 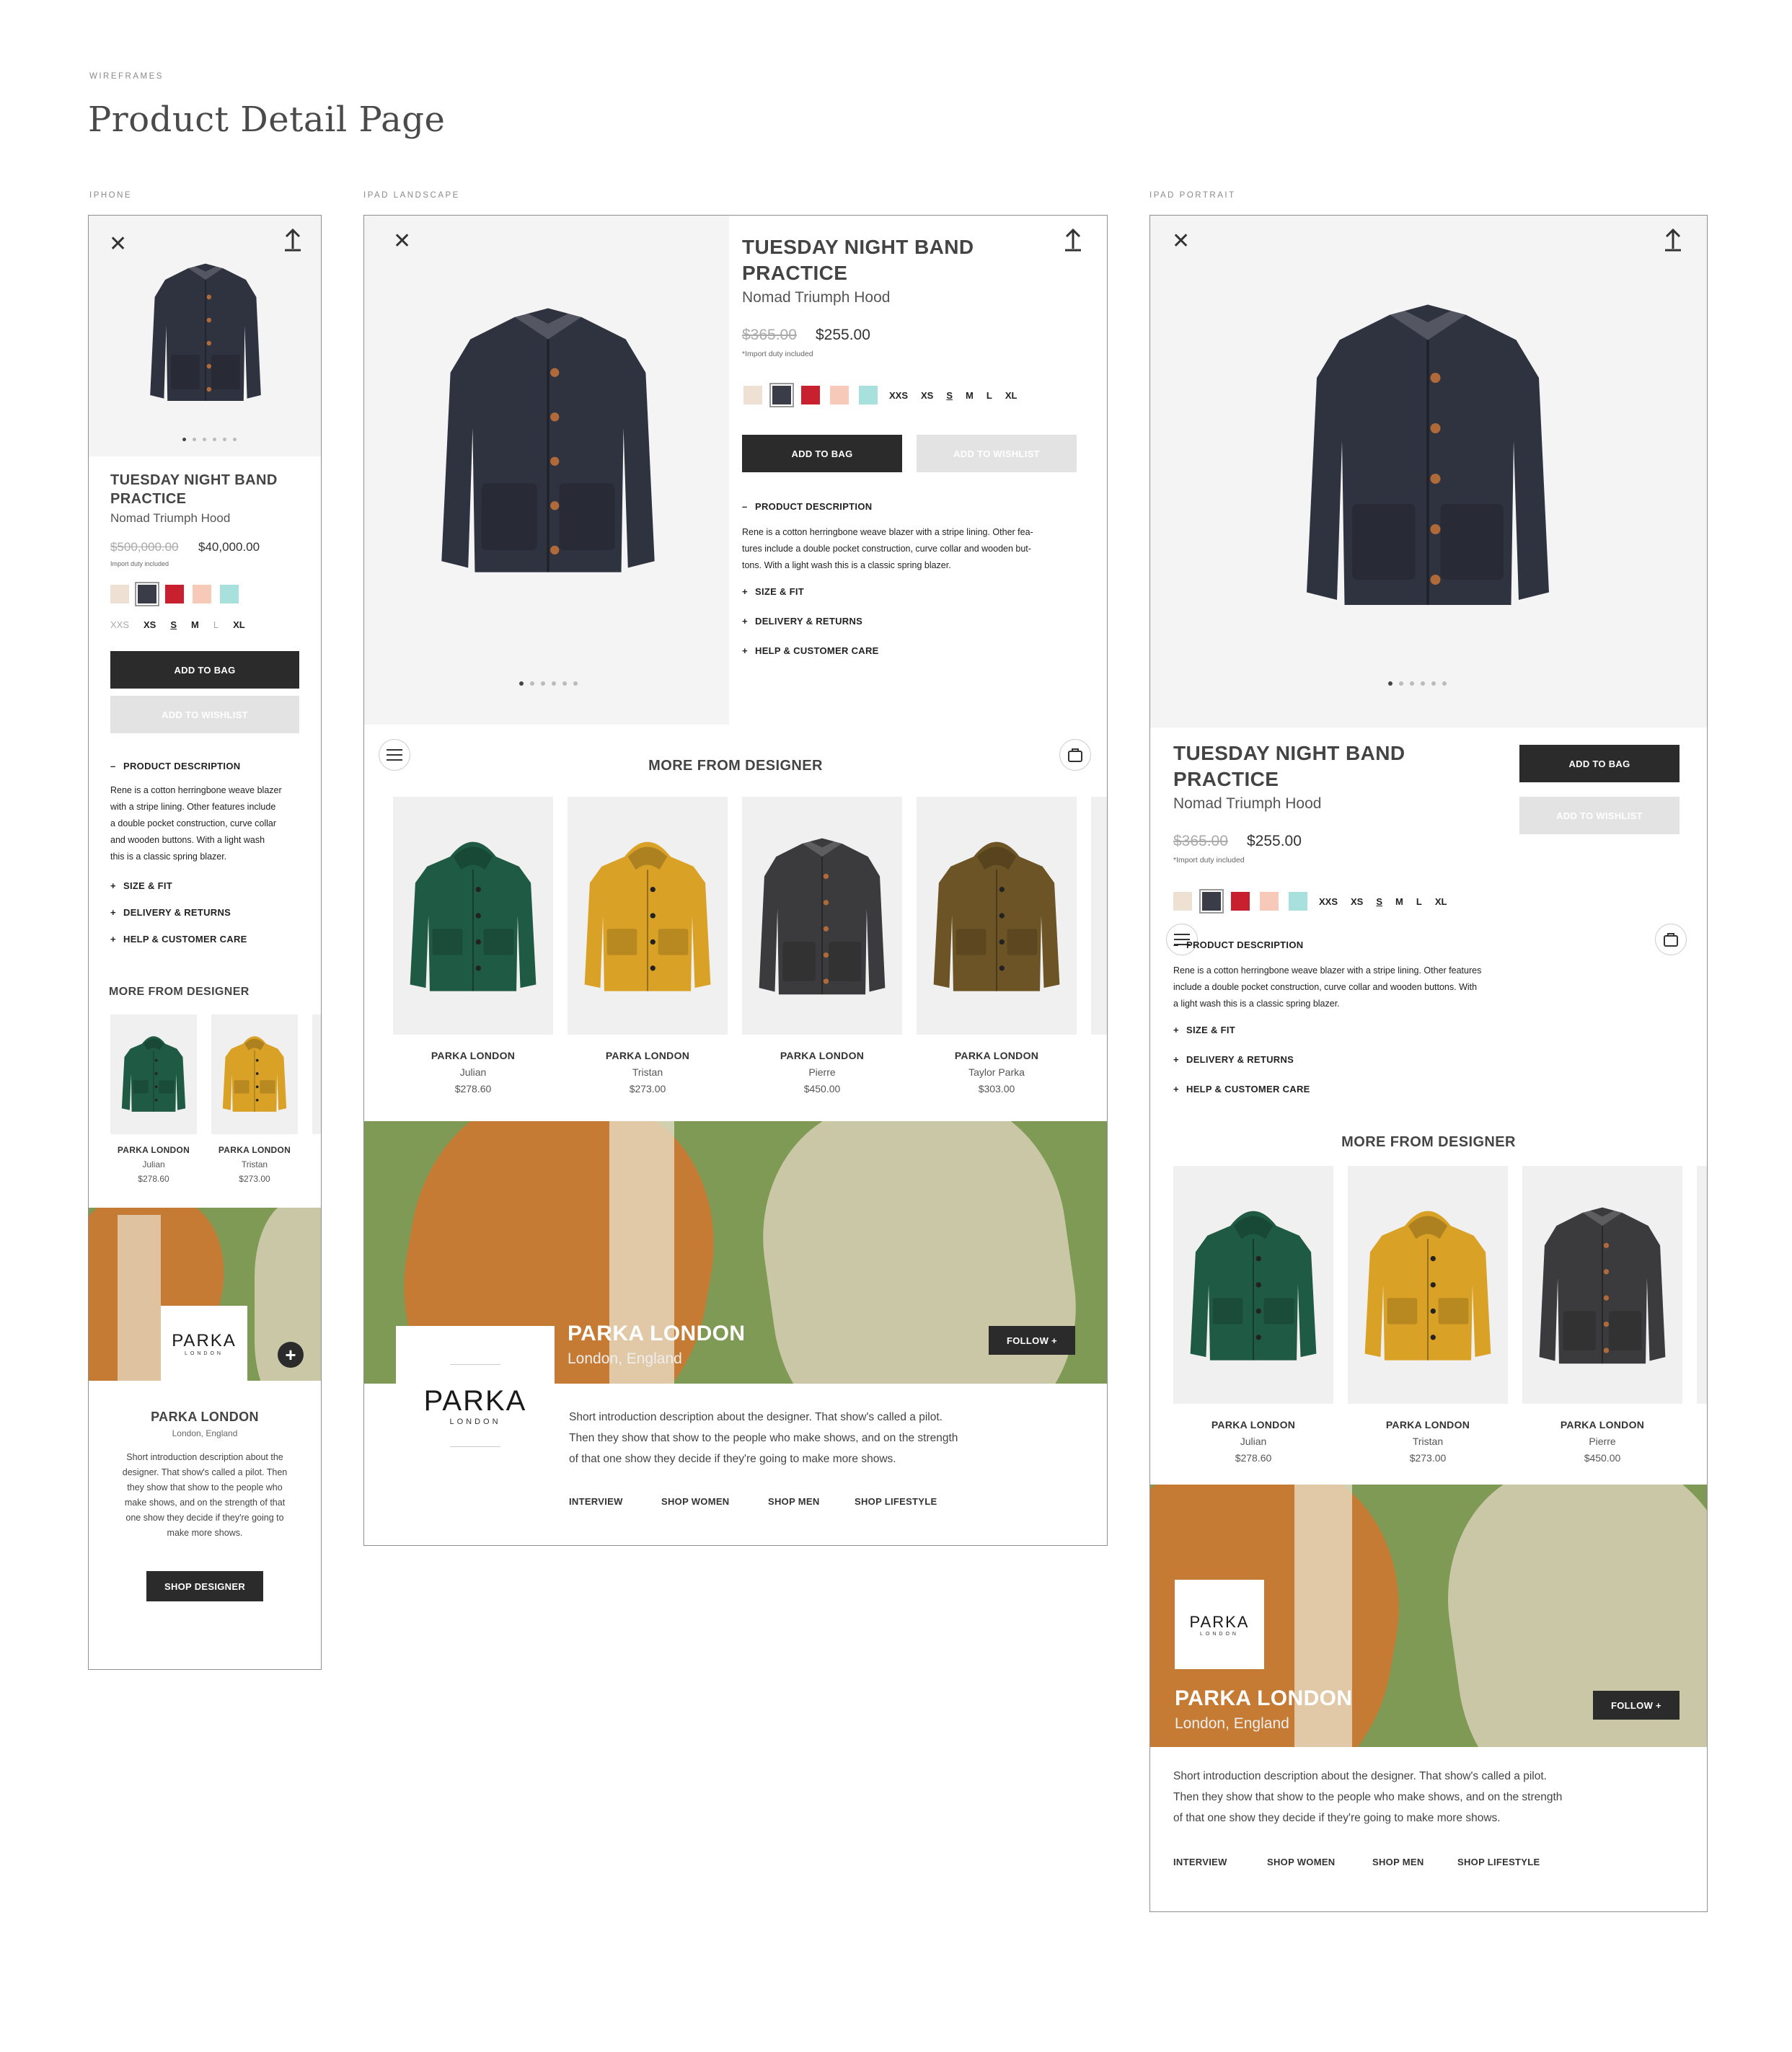 I want to click on section-label: PRODUCT DESCRIPTION, so click(x=182, y=766).